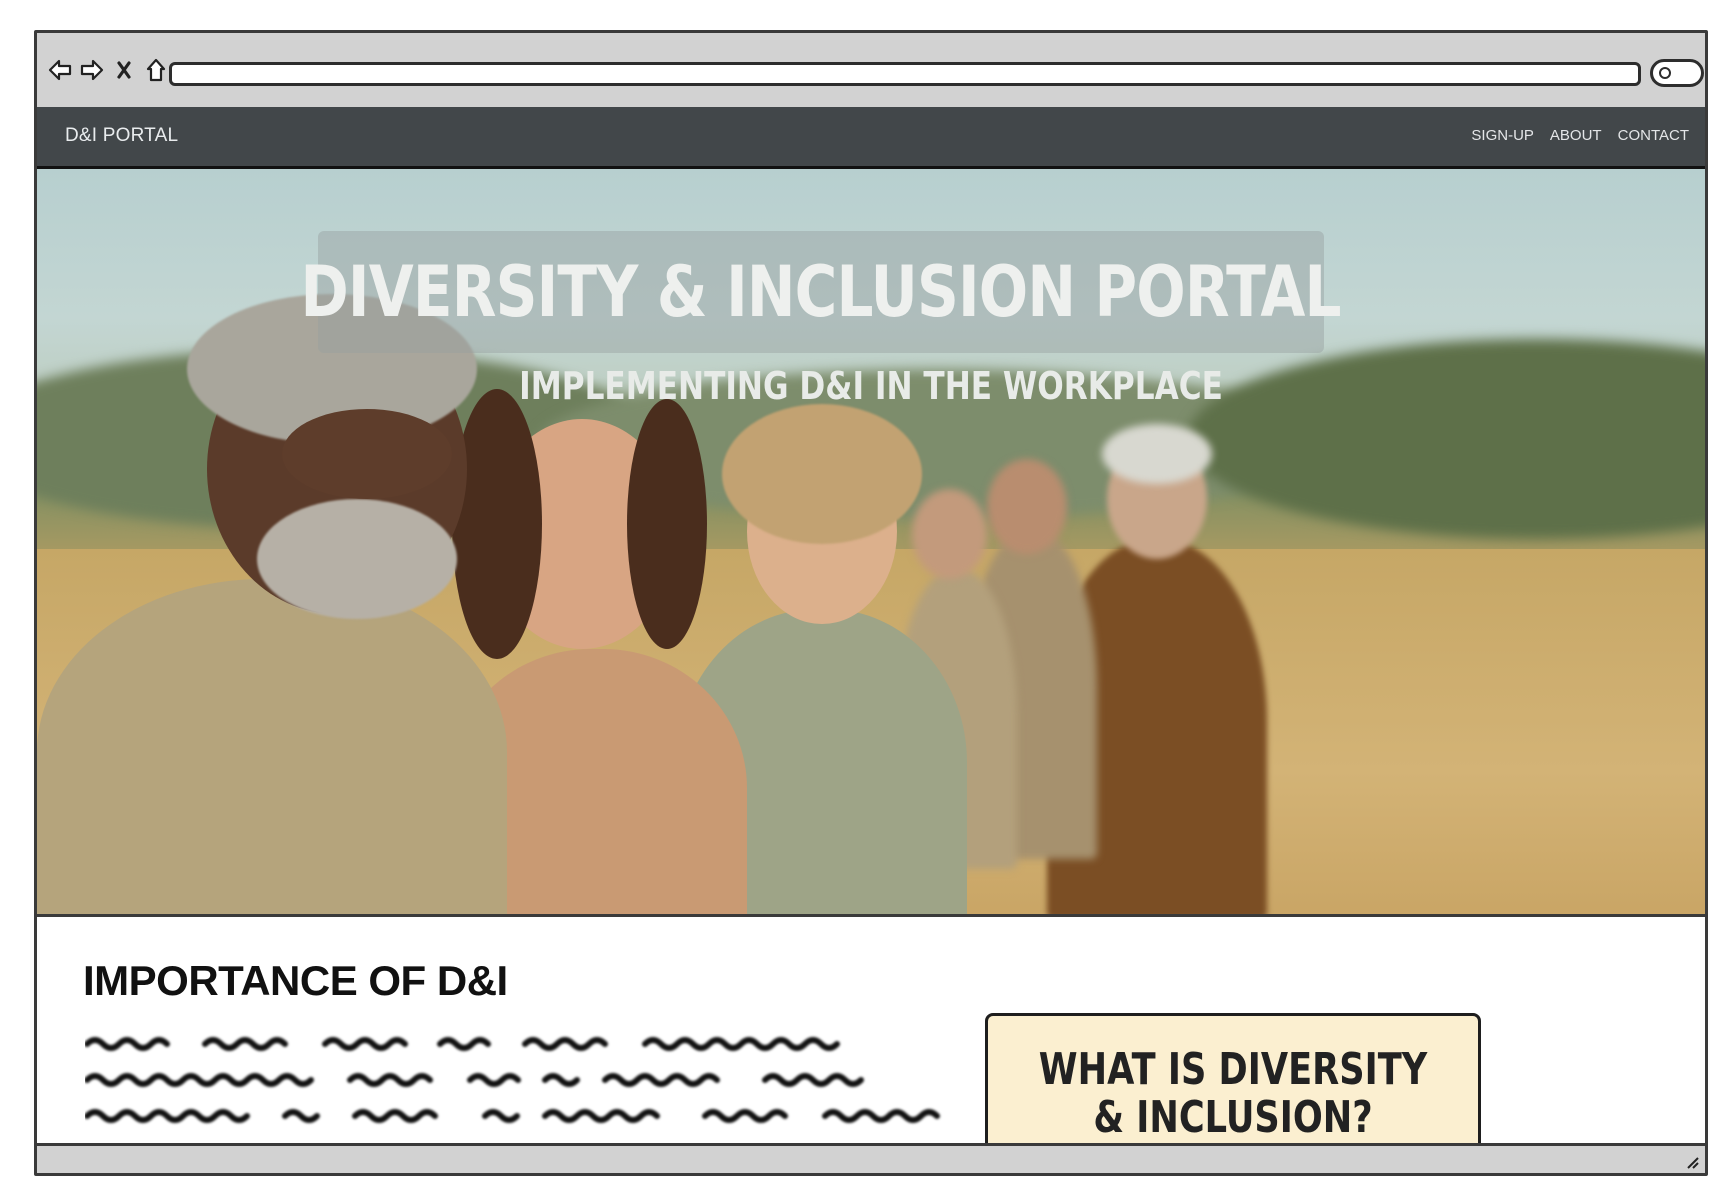 This screenshot has height=1202, width=1734. Describe the element at coordinates (1653, 135) in the screenshot. I see `nav-link-contact: CONTACT` at that location.